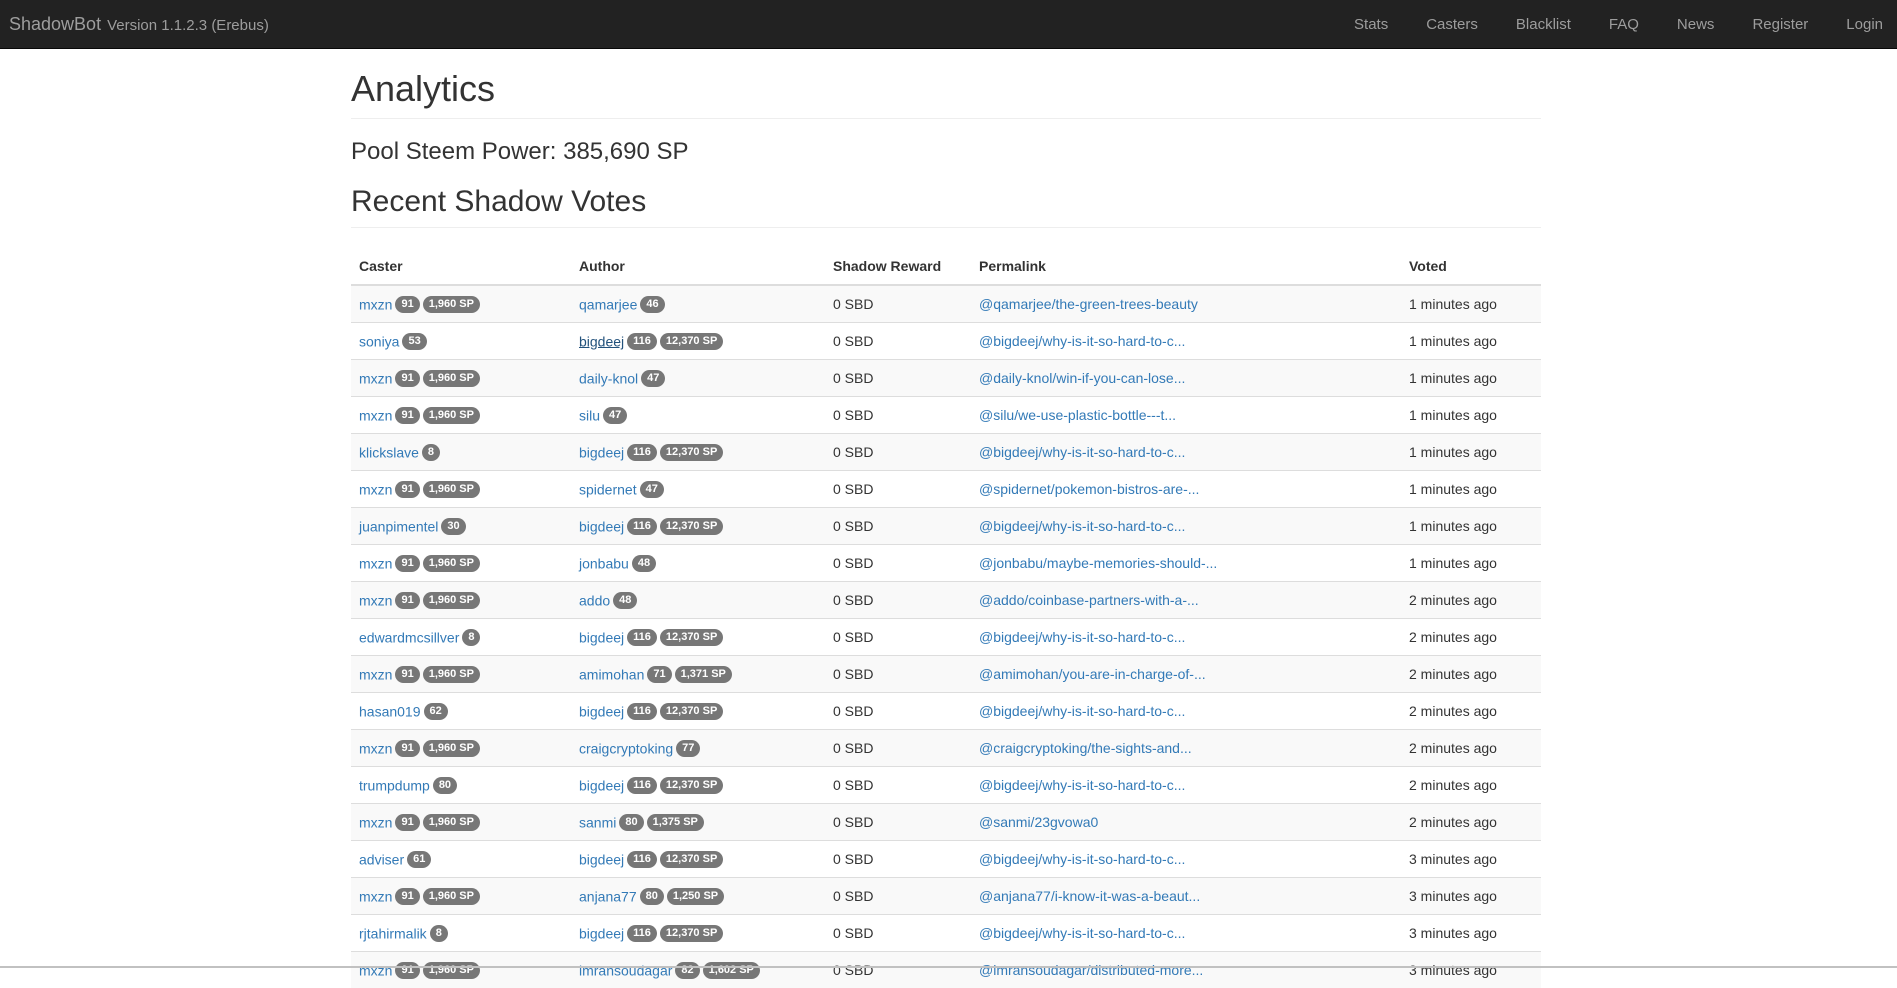  What do you see at coordinates (393, 933) in the screenshot?
I see `caster-link: rjtahirmalik` at bounding box center [393, 933].